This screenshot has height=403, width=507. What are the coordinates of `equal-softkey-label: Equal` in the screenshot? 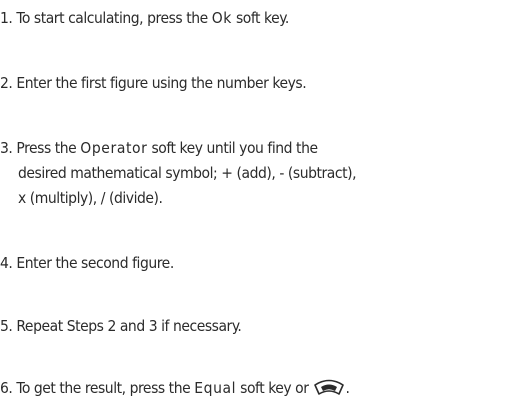 It's located at (215, 388).